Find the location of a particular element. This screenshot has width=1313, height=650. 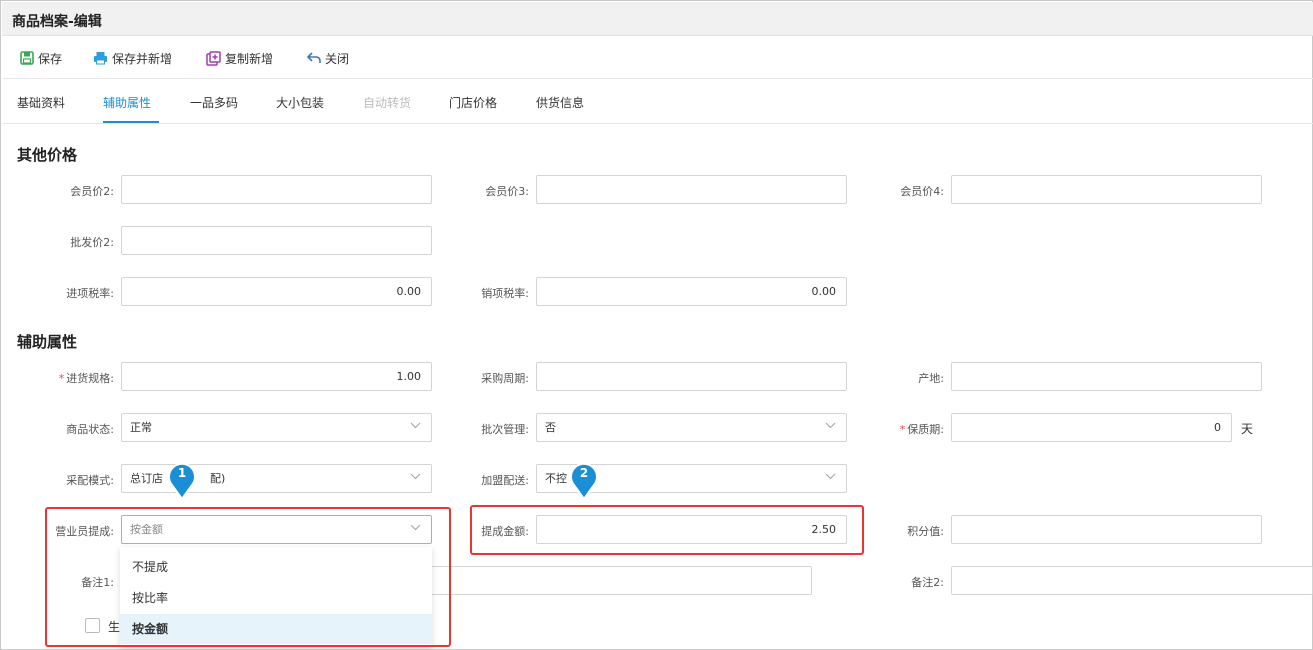

shelf-life-label: * 保质期: is located at coordinates (921, 429).